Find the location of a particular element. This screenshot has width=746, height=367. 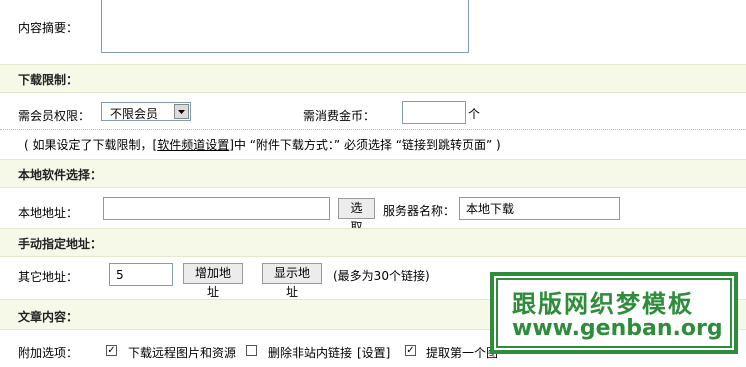

coin-unit: 个 is located at coordinates (474, 114).